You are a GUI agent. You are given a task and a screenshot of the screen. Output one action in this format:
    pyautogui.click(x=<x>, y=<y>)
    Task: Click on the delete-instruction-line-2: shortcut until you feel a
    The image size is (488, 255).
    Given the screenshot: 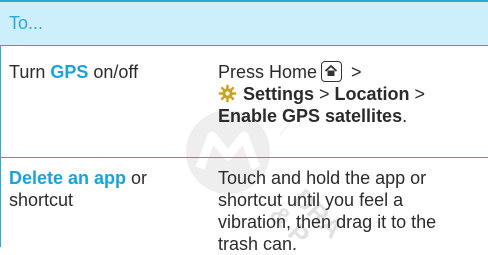 What is the action you would take?
    pyautogui.click(x=311, y=200)
    